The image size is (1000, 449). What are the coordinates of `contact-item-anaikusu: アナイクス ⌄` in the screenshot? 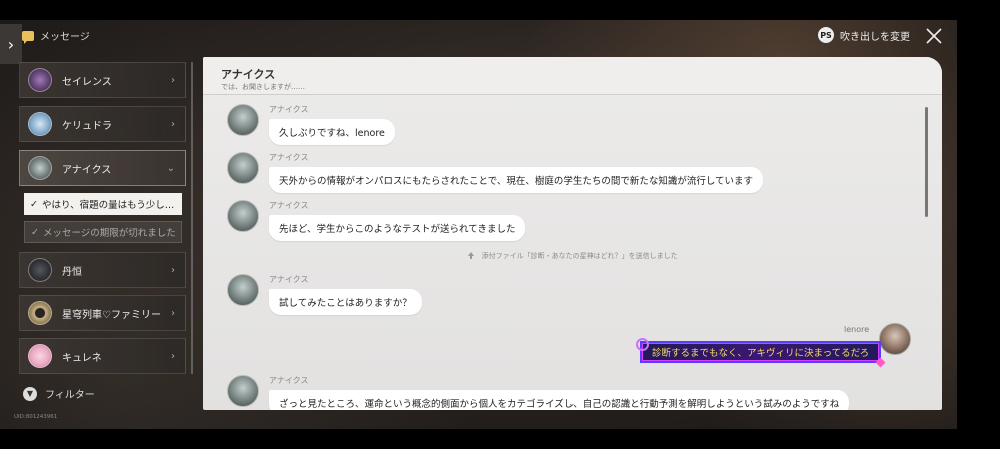 It's located at (102, 168).